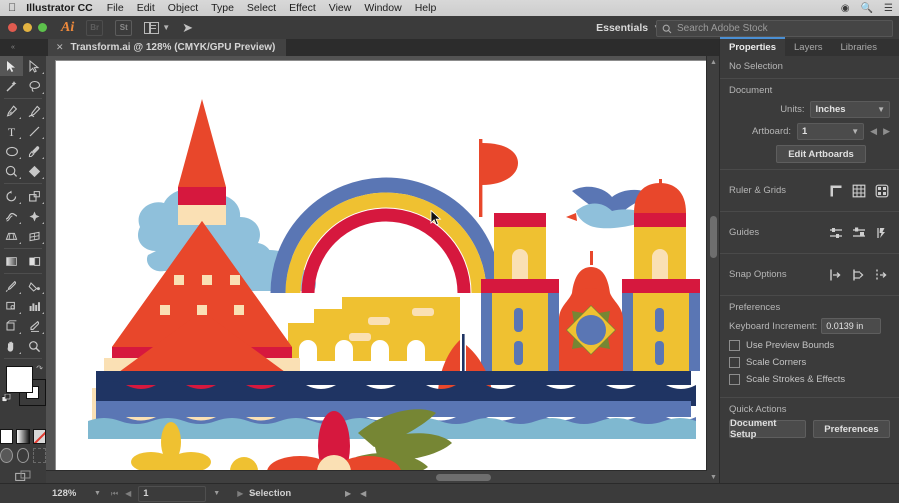 This screenshot has height=503, width=899. I want to click on close-icon: ✕, so click(60, 47).